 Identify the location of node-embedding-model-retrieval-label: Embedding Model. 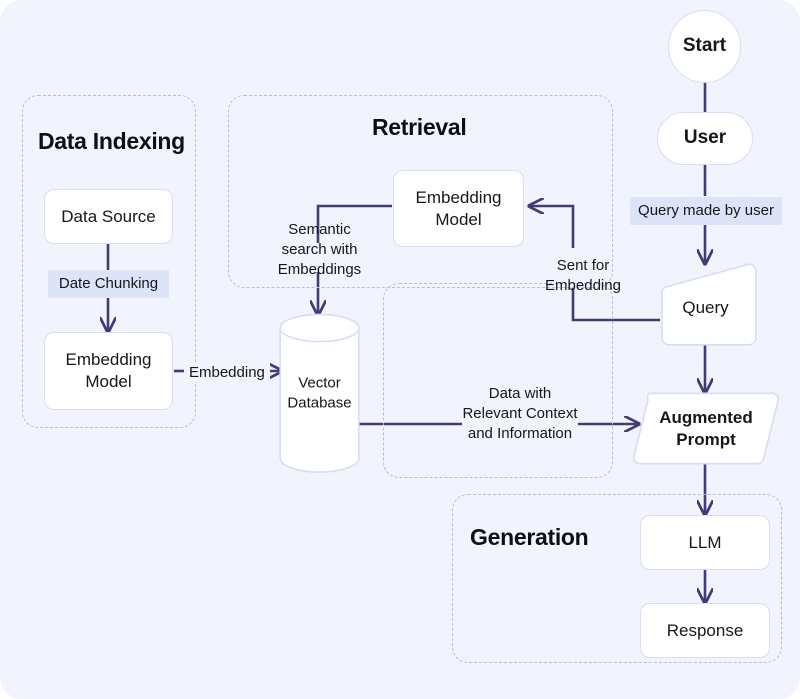
(458, 208).